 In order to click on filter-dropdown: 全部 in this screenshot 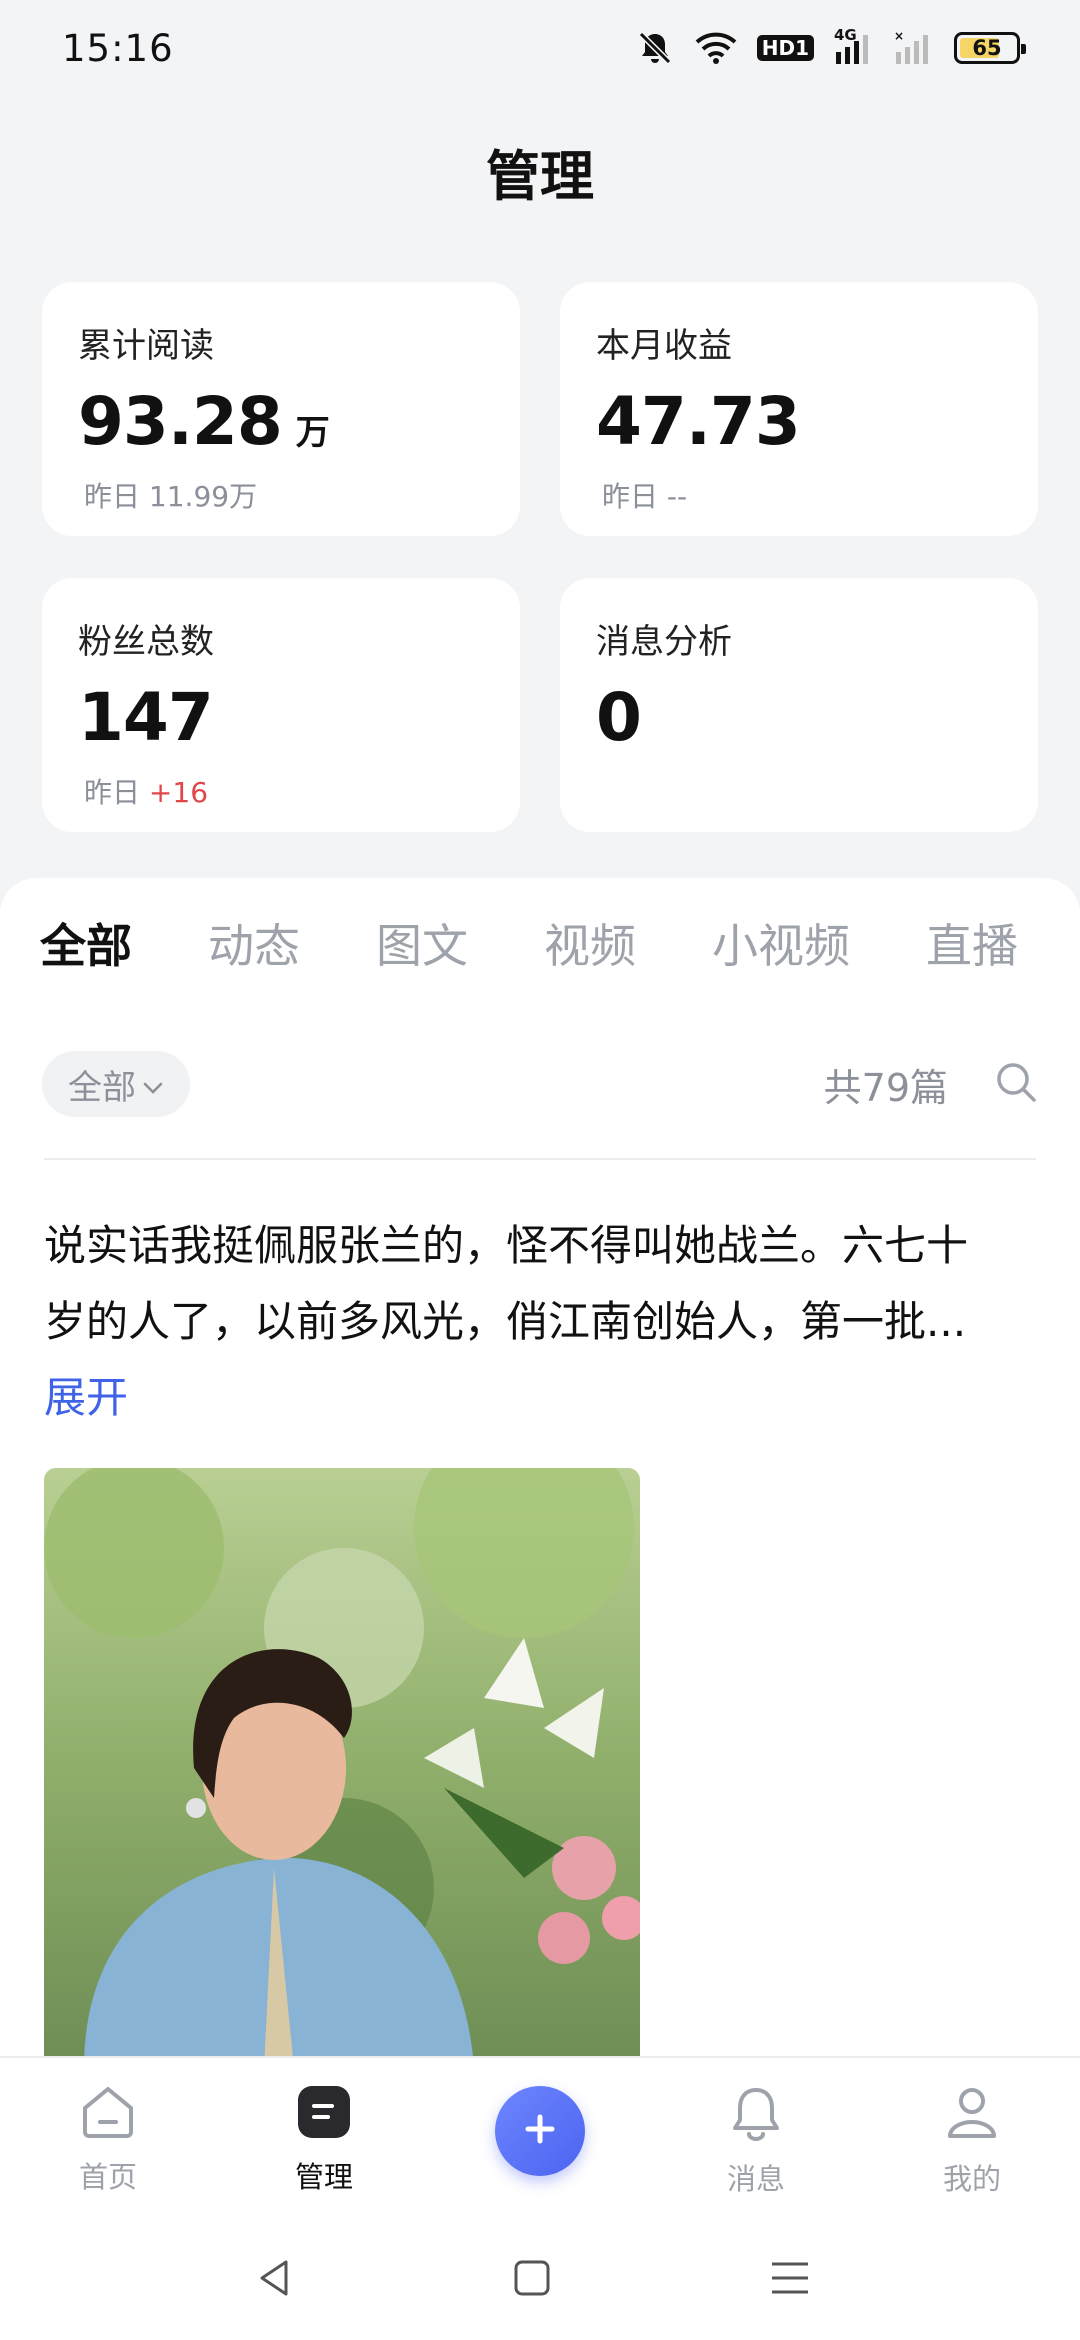, I will do `click(116, 1084)`.